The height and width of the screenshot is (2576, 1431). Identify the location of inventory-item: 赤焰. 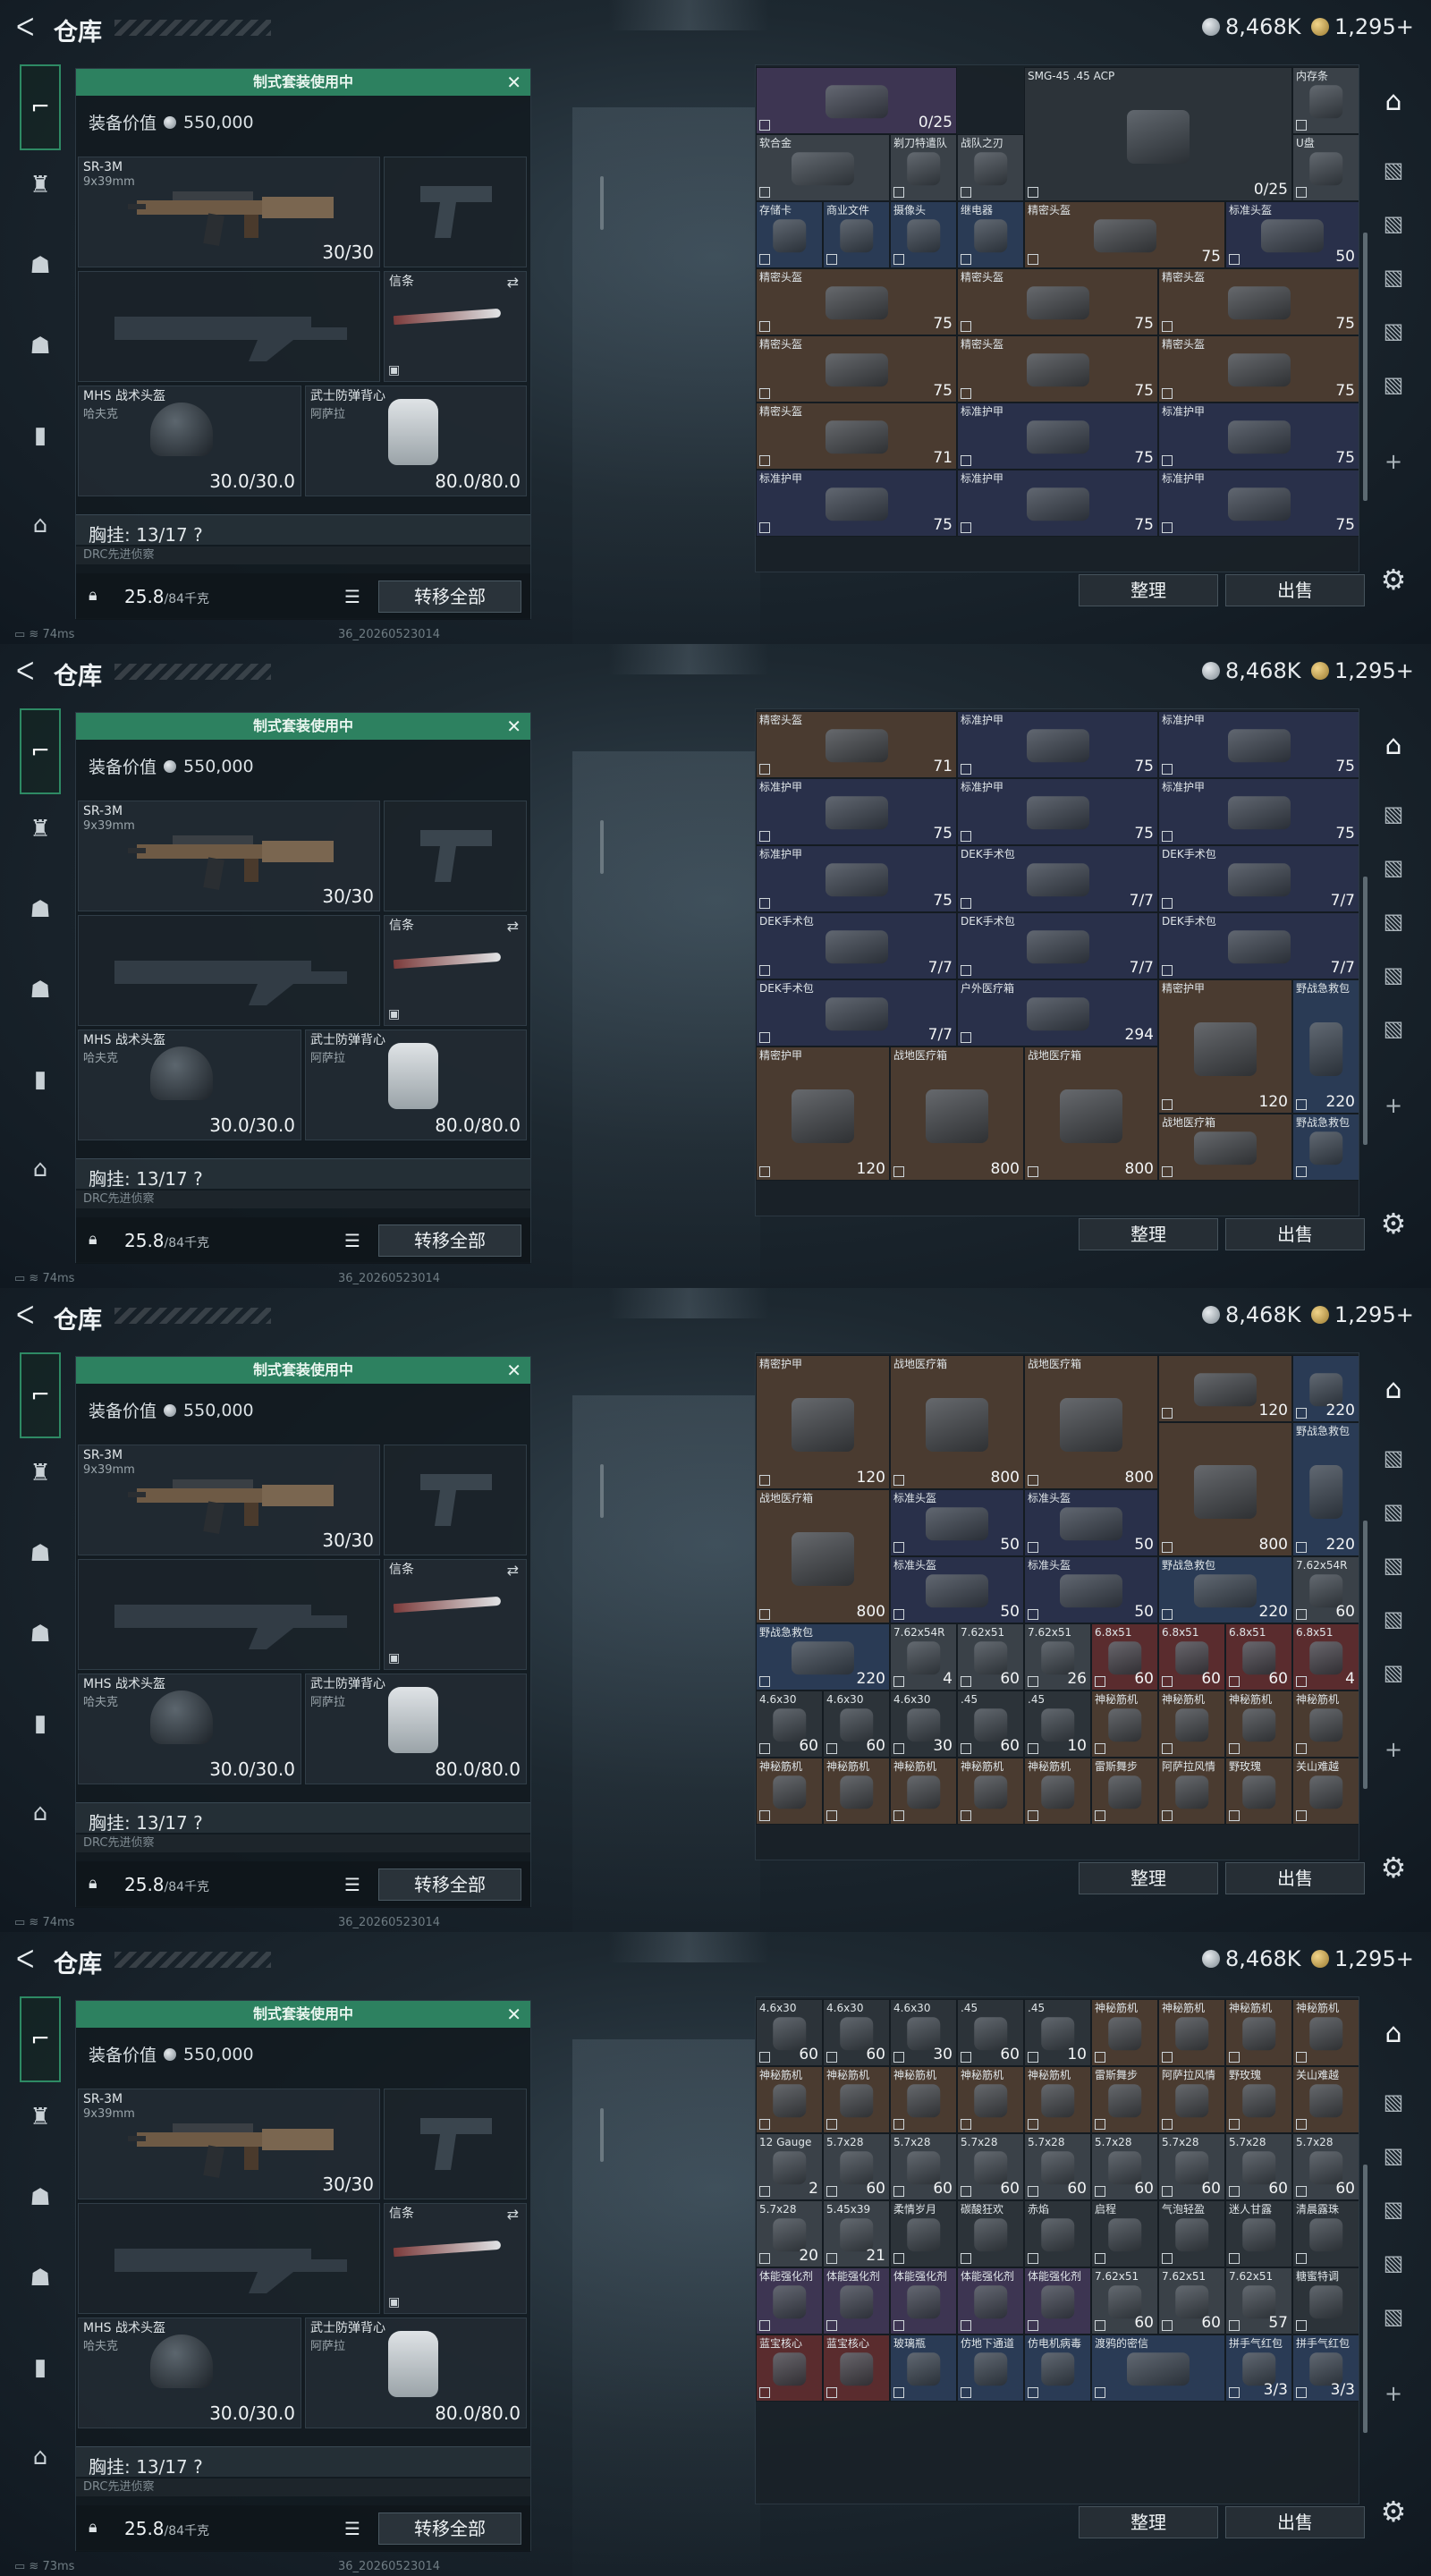
(1057, 2233).